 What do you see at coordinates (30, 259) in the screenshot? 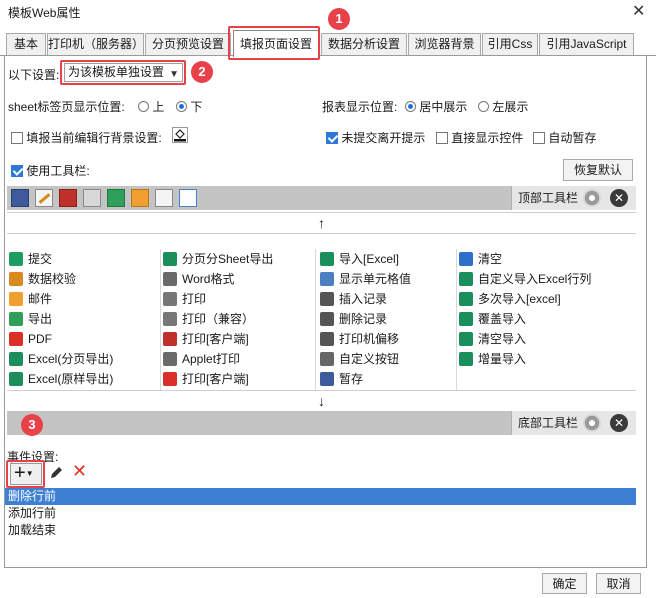
I see `toolbar-item-submit: 提交` at bounding box center [30, 259].